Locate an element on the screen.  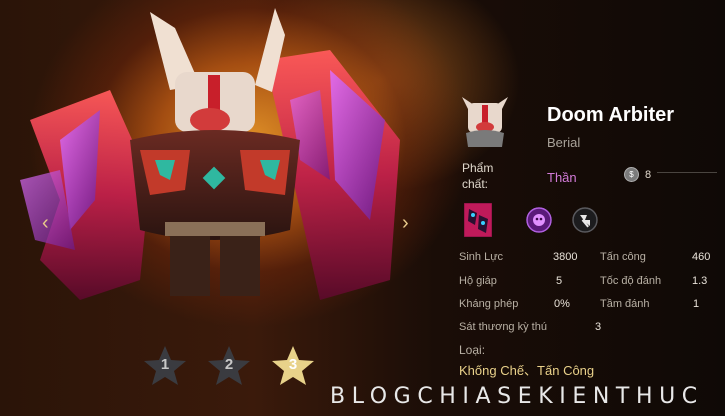
hero-avatar-icon is located at coordinates (485, 122).